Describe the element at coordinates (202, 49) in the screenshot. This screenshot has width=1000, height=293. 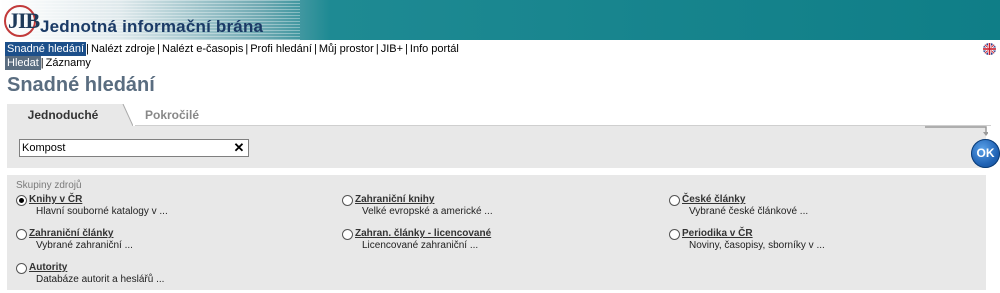
I see `nav-item-nalezt-e-casopis: Nalézt e-časopis` at that location.